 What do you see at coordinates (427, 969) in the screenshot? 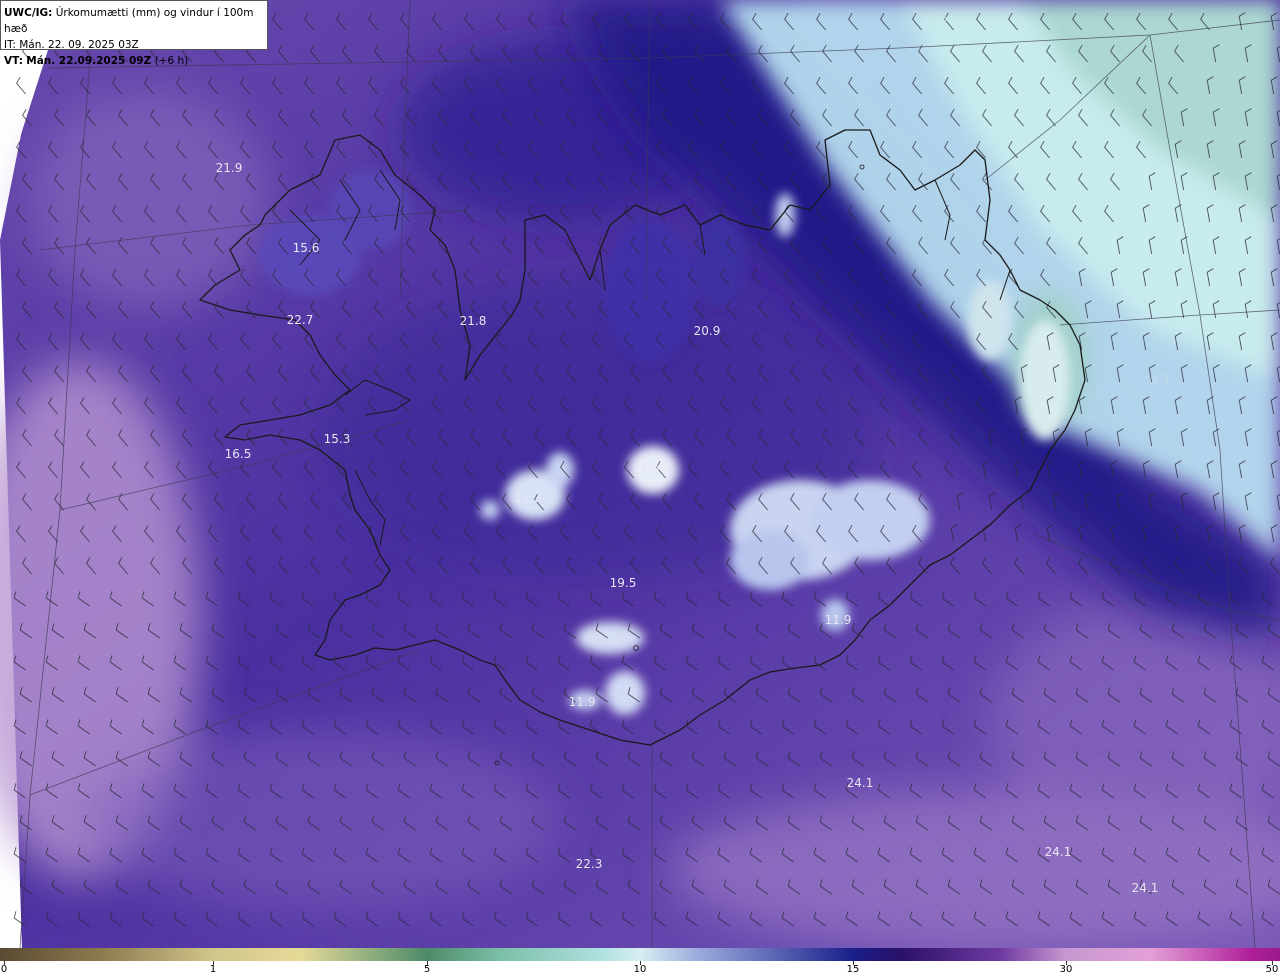
I see `colorbar-label: 5` at bounding box center [427, 969].